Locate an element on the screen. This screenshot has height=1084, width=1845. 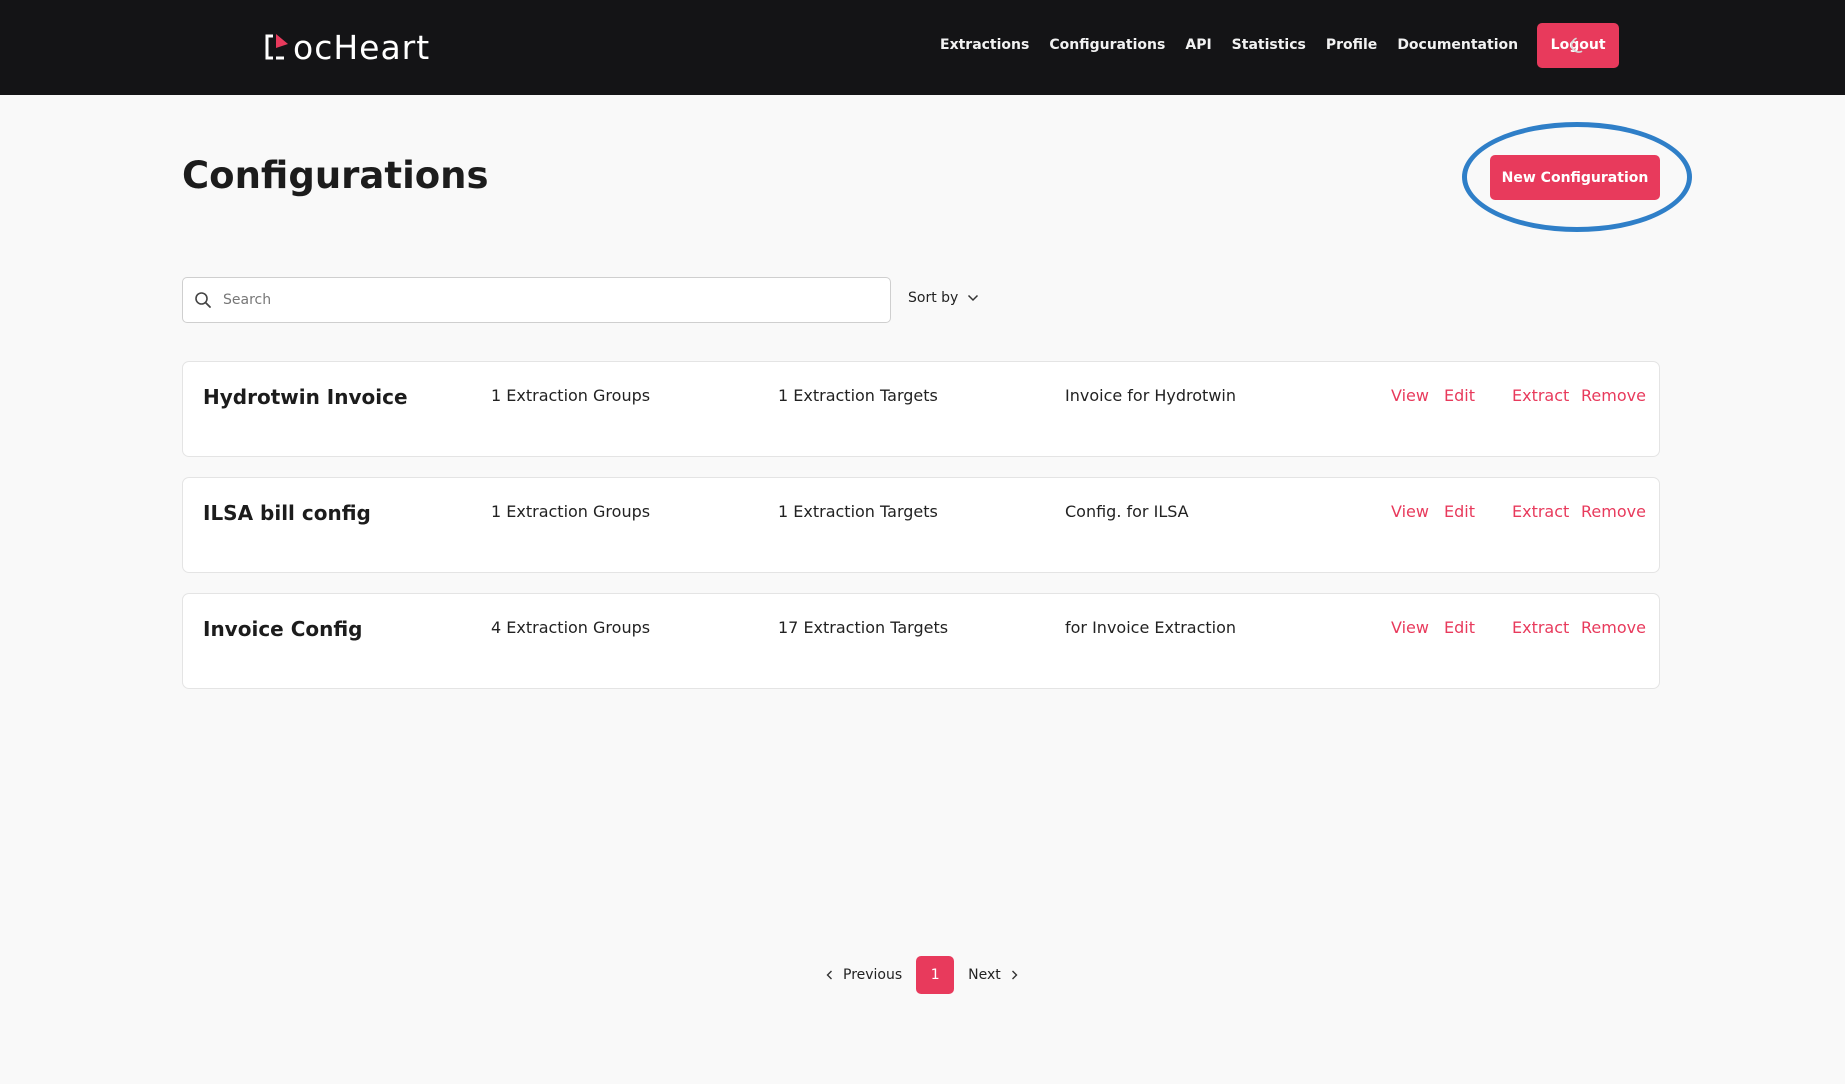
sort-by-dropdown: Sort by is located at coordinates (943, 298).